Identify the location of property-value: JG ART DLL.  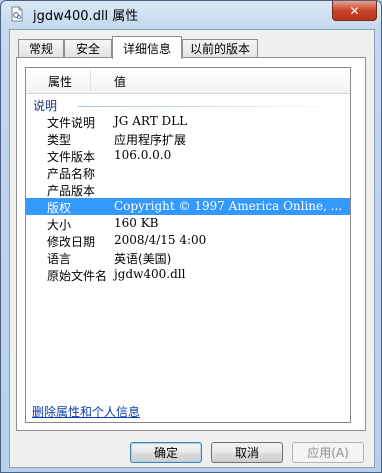
(151, 121).